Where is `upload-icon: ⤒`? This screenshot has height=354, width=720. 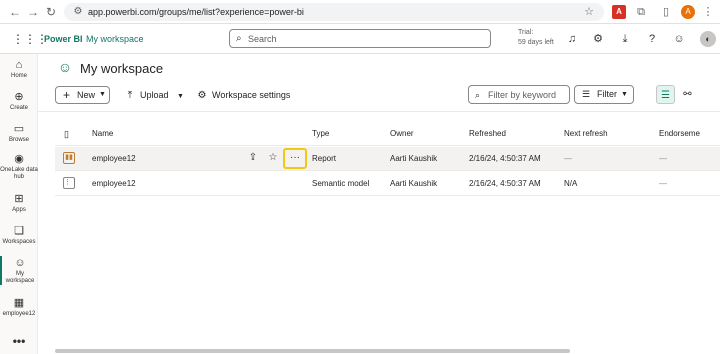
upload-icon: ⤒ is located at coordinates (130, 95).